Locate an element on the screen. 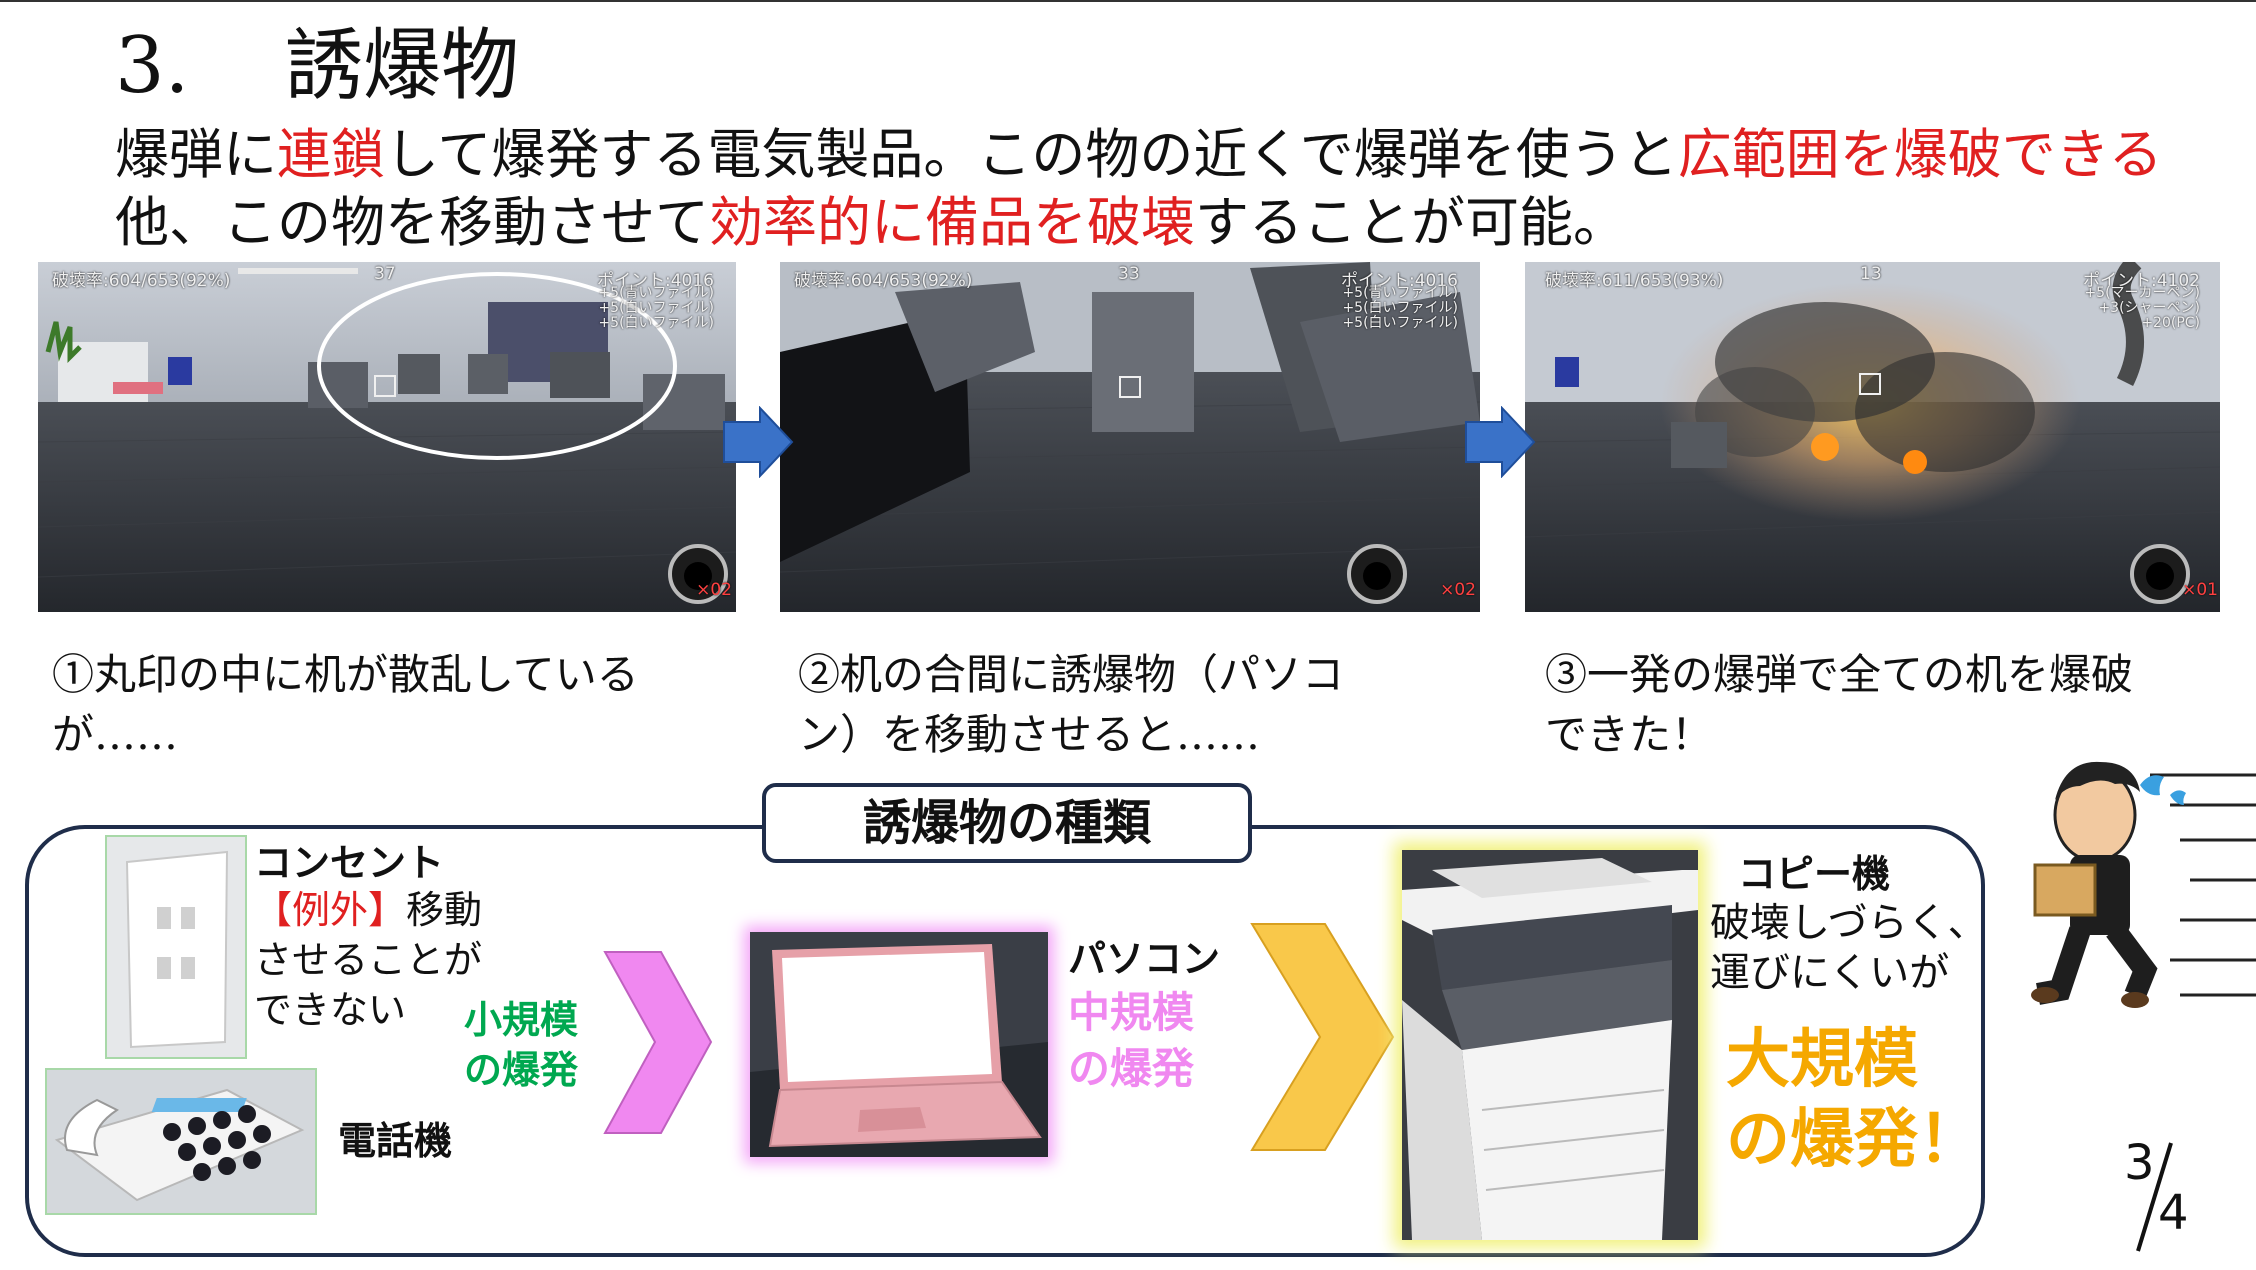  destruction-rate: 破壊率:611/653(93%) is located at coordinates (1634, 281).